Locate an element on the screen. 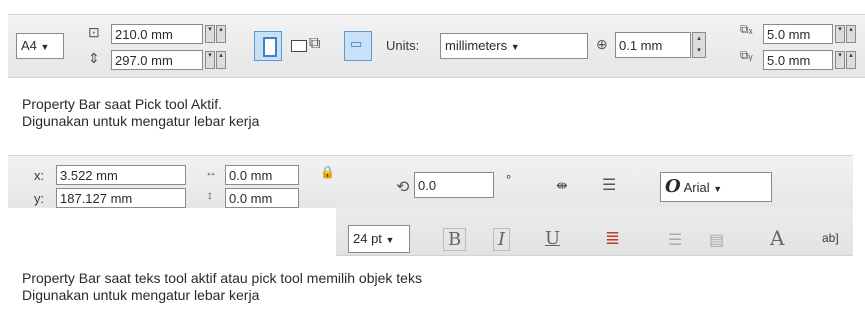 This screenshot has width=865, height=327. y-position-field: 187.127 mm is located at coordinates (121, 198).